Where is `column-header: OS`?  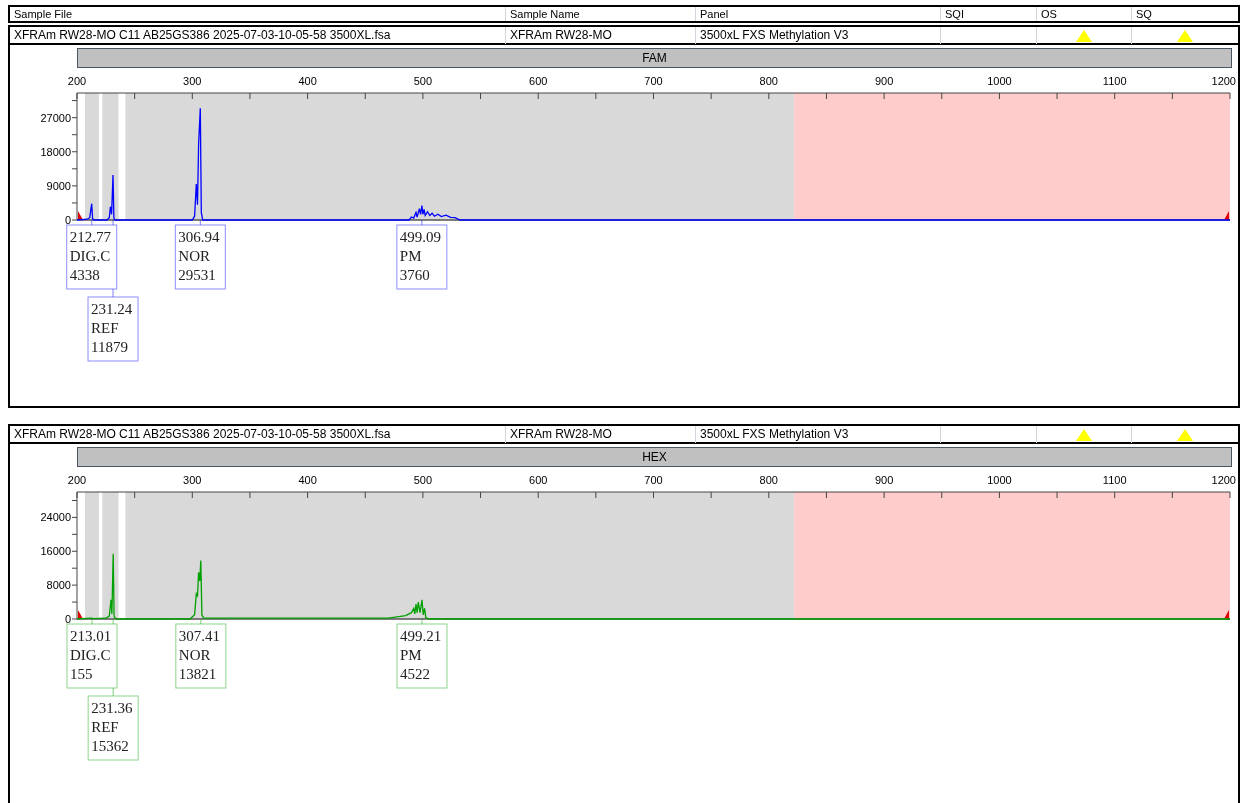 column-header: OS is located at coordinates (1083, 14).